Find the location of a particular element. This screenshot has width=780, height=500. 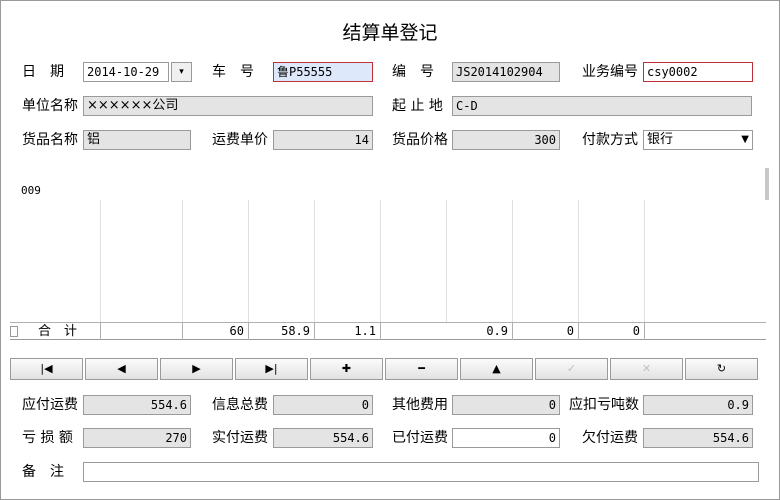

last-icon: ▶| is located at coordinates (271, 368).